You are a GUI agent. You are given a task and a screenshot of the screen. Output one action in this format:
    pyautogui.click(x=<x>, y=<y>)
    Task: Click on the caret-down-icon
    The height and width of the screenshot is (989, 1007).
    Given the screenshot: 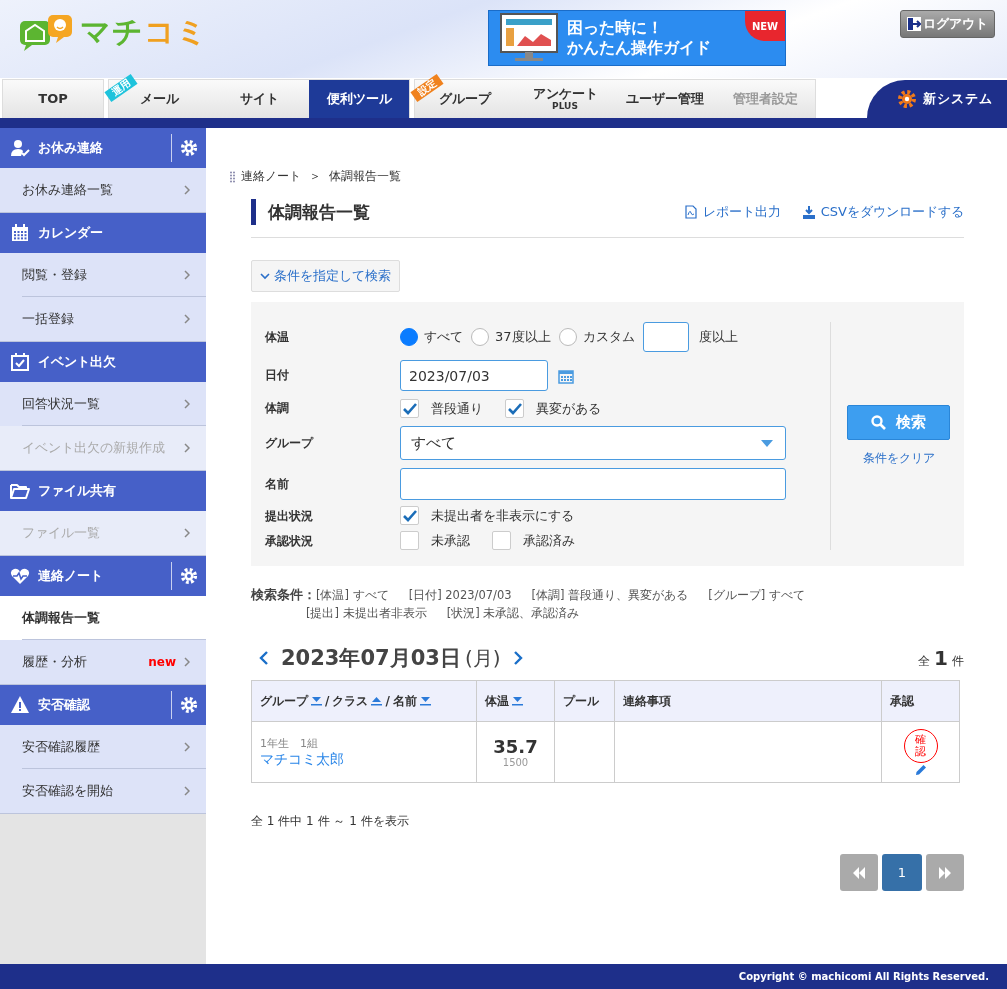 What is the action you would take?
    pyautogui.click(x=767, y=443)
    